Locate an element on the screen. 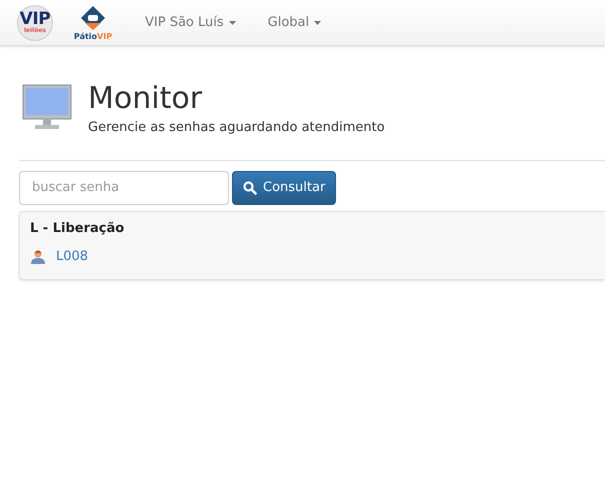  queue-title: L - Liberação is located at coordinates (78, 229).